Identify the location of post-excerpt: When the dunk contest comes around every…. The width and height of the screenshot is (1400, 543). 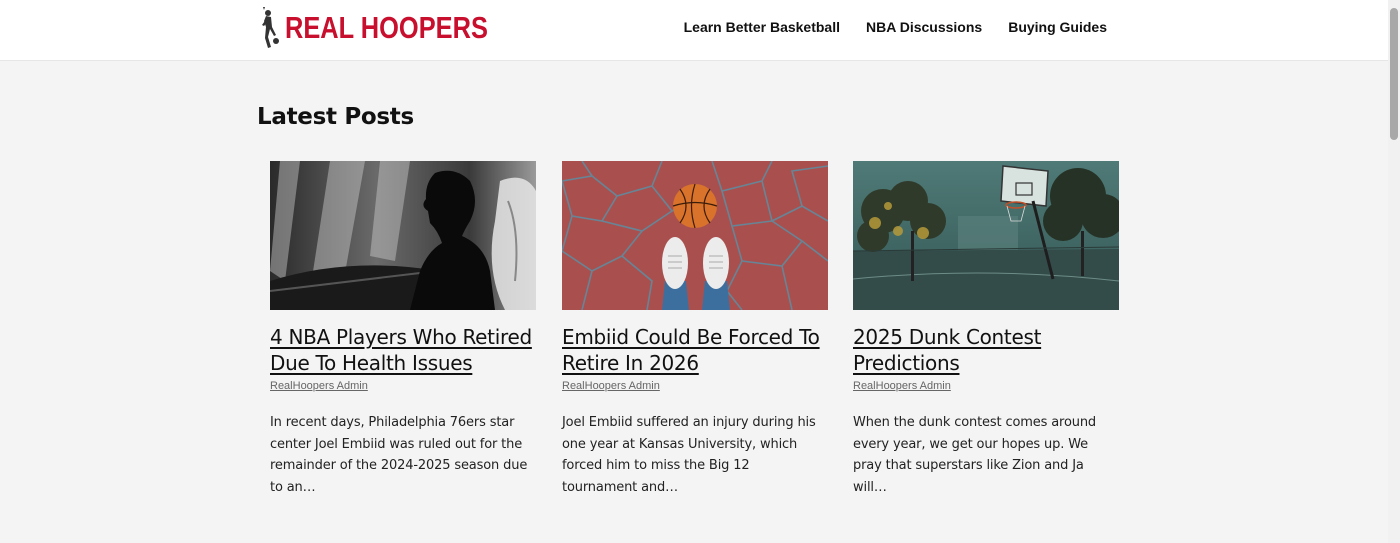
(975, 455).